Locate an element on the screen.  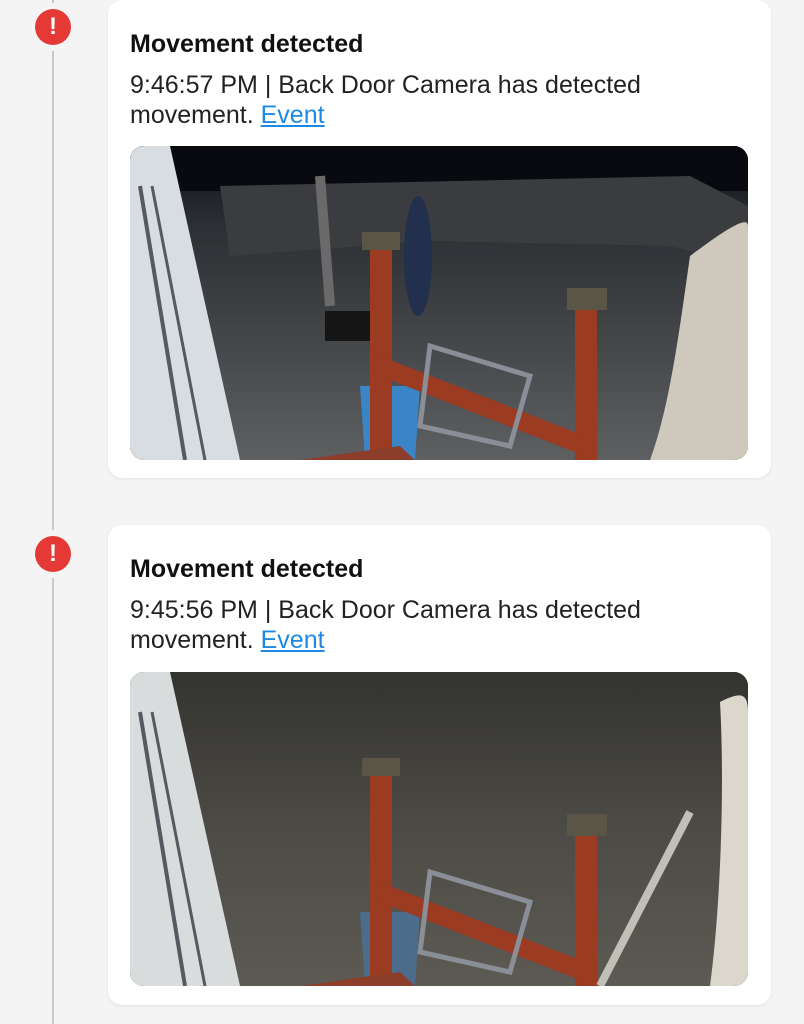
event-time: 9:46:57 PM is located at coordinates (194, 85).